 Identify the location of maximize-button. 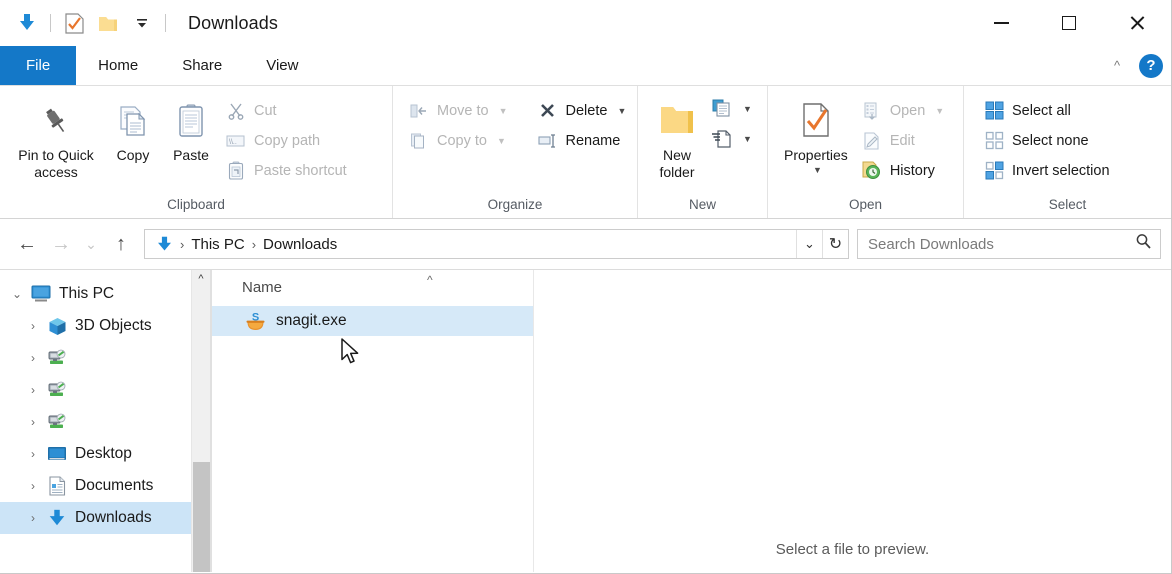
(1069, 23).